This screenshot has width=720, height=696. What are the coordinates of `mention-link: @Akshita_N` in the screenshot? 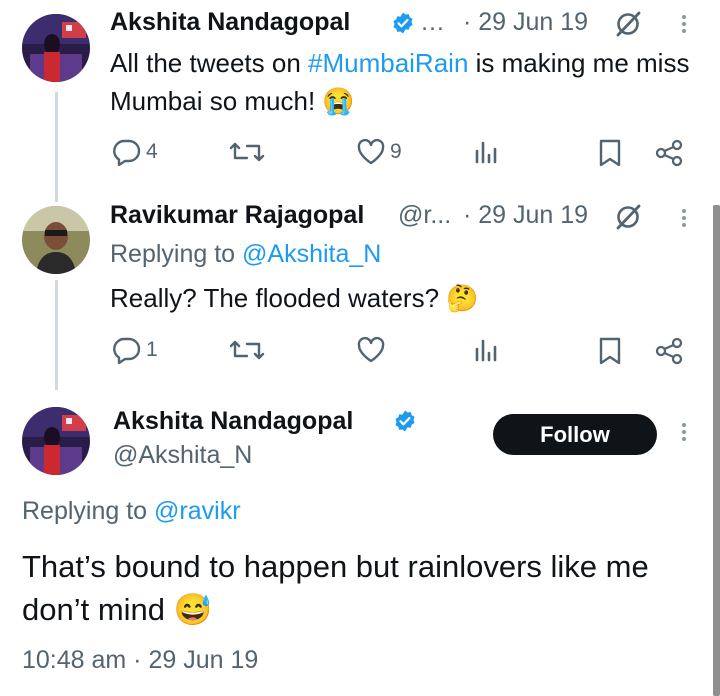 It's located at (311, 254).